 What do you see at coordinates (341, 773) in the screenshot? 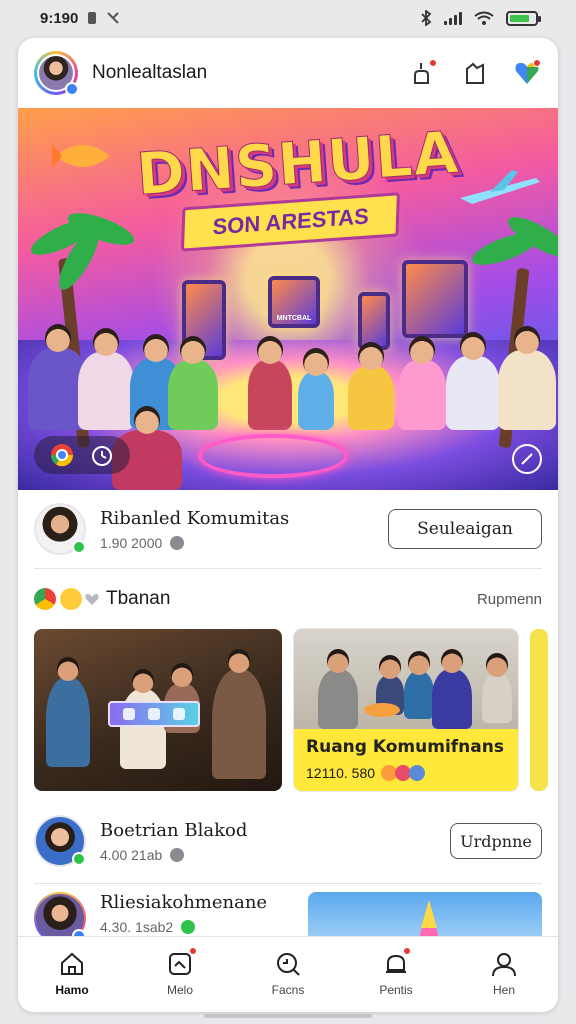
I see `card-meta: 12110. 580` at bounding box center [341, 773].